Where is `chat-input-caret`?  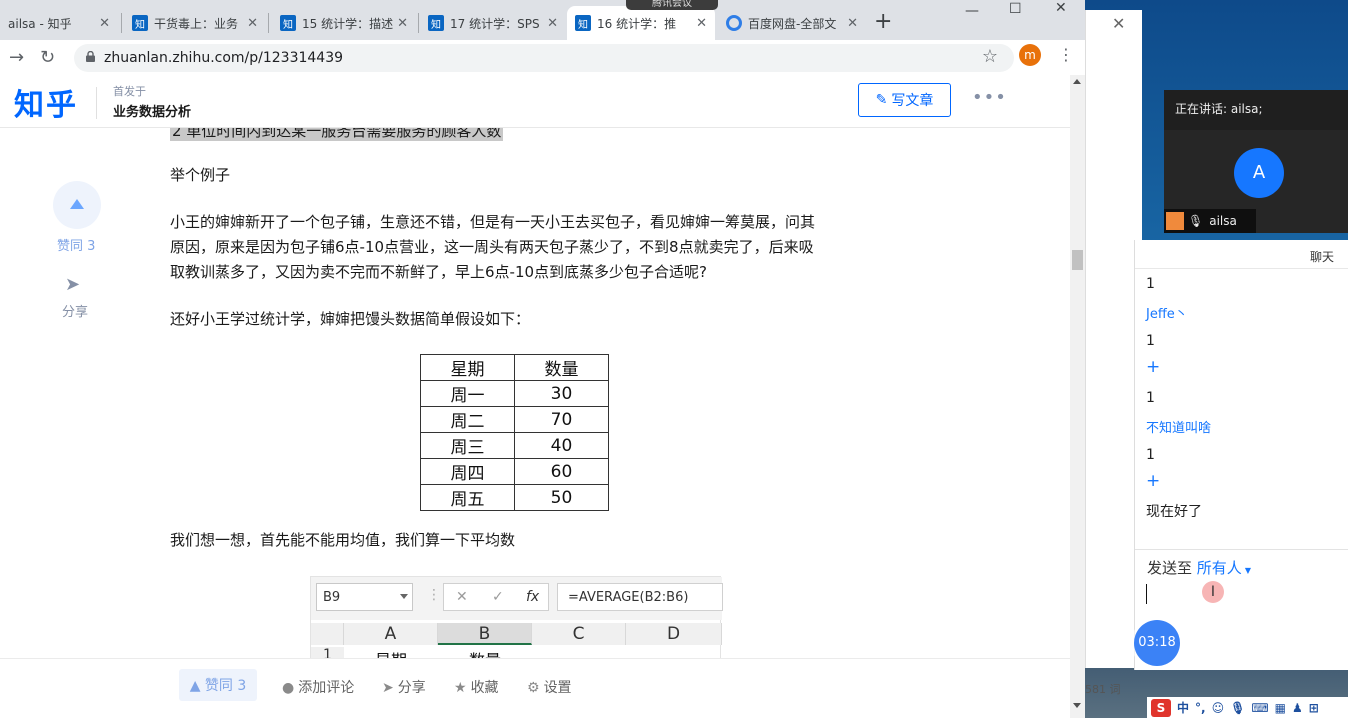
chat-input-caret is located at coordinates (1146, 594).